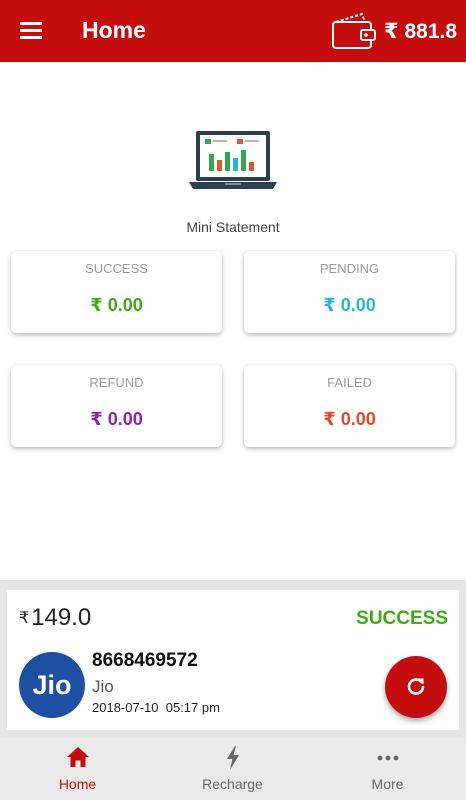 This screenshot has width=466, height=800. Describe the element at coordinates (233, 31) in the screenshot. I see `app-bar: Home ₹ 881.8` at that location.